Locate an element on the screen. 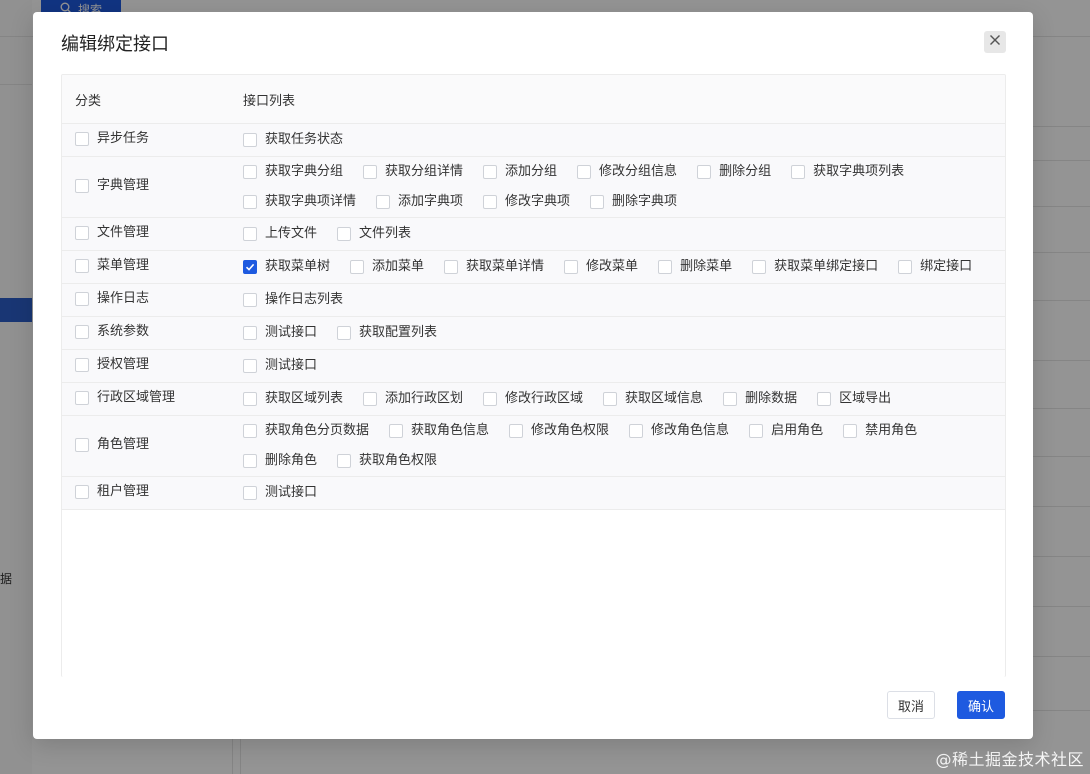 Image resolution: width=1090 pixels, height=774 pixels. api-checkbox: 添加行政区划 is located at coordinates (413, 399).